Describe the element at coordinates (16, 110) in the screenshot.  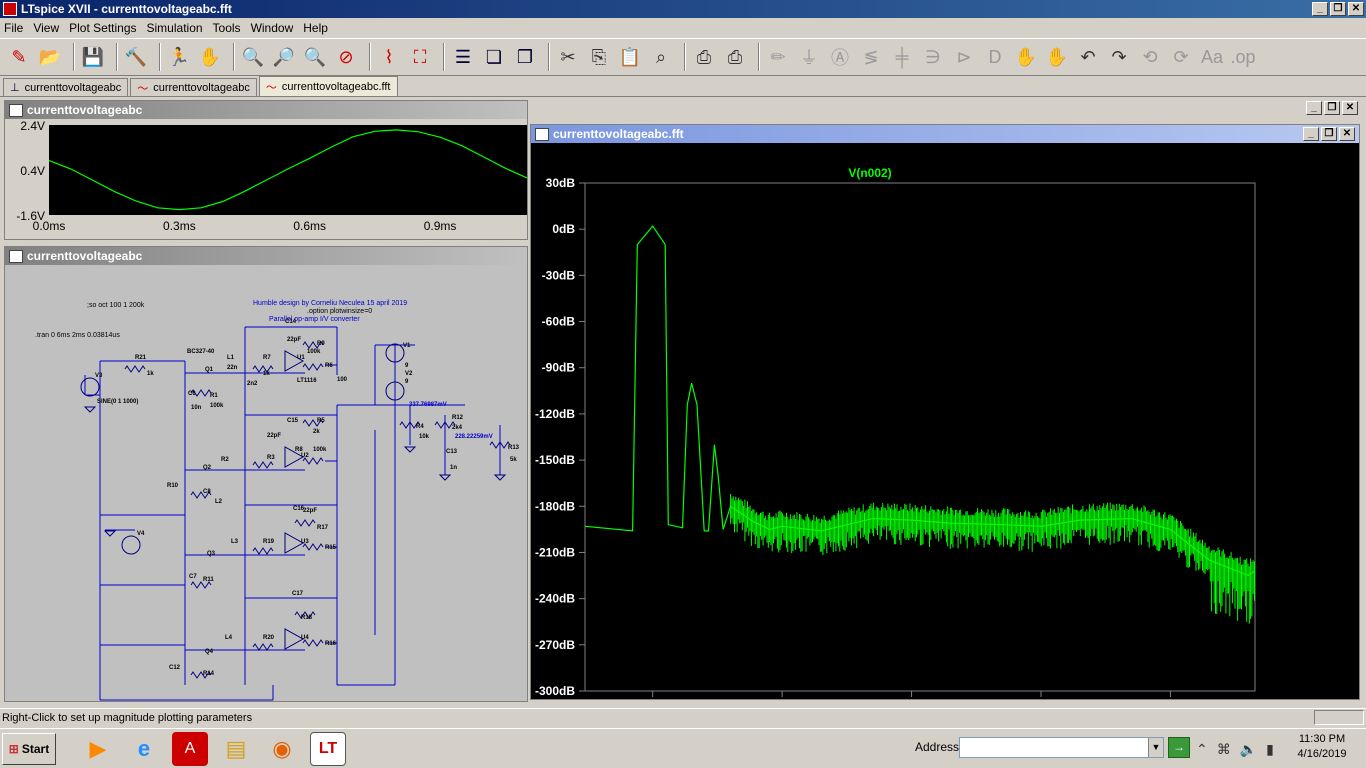
I see `waveform-icon` at that location.